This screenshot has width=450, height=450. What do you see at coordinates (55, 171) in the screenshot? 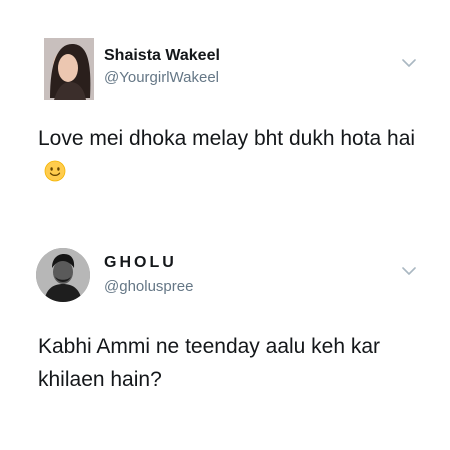
I see `slightly-smiling-face-icon` at bounding box center [55, 171].